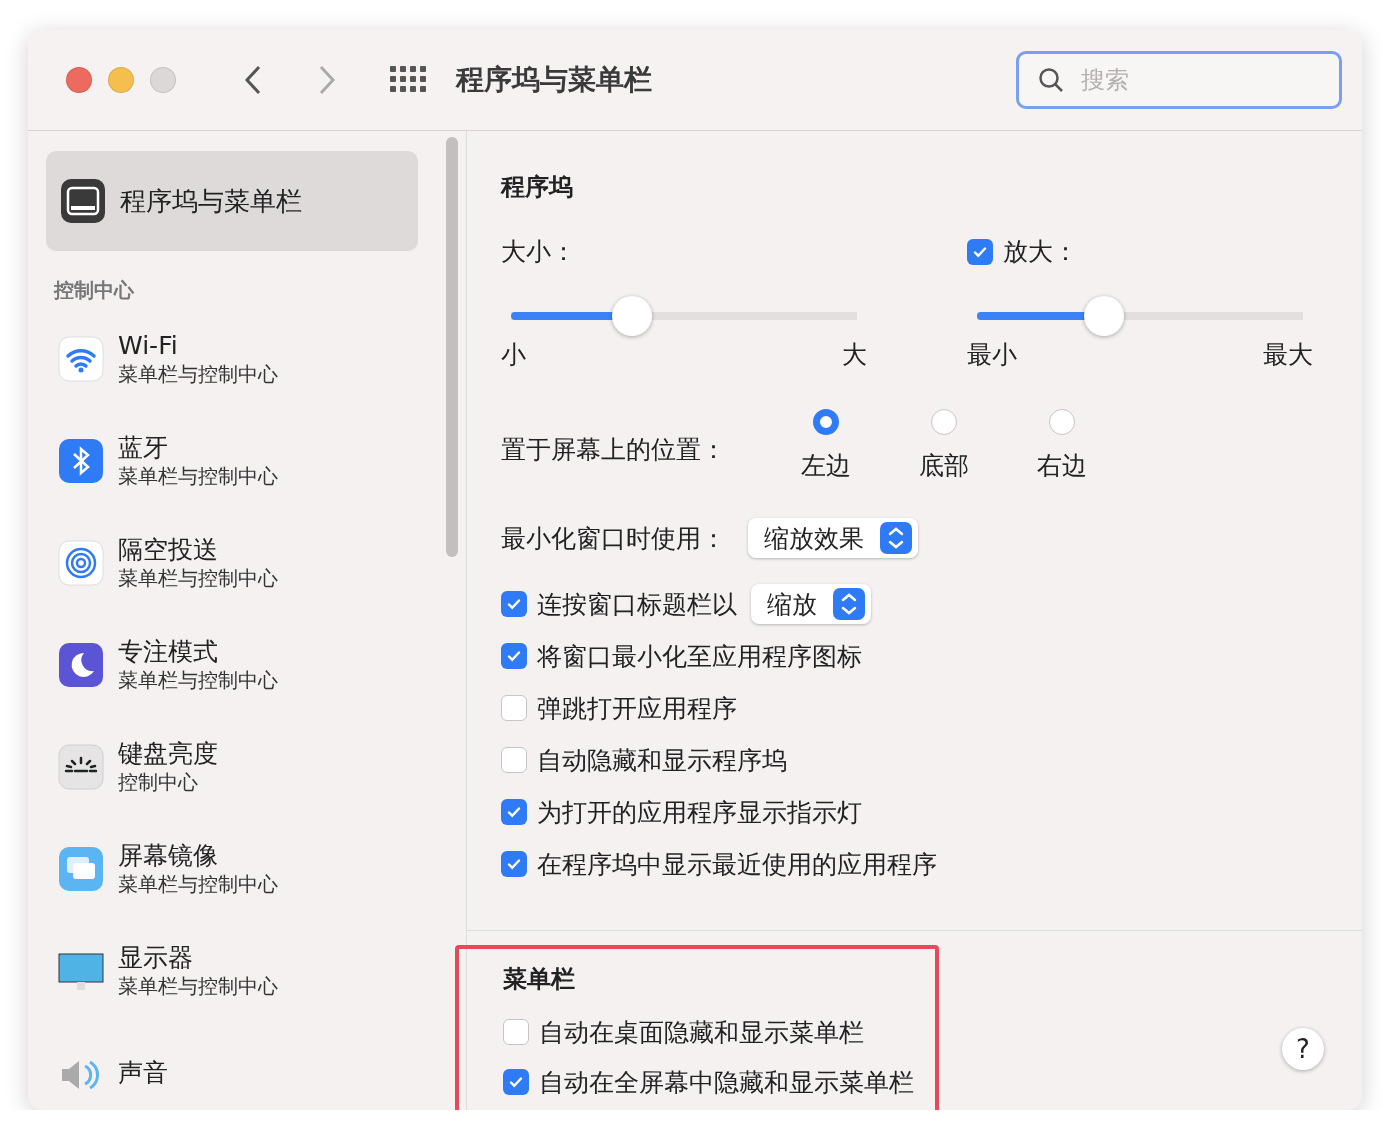 Image resolution: width=1388 pixels, height=1136 pixels. Describe the element at coordinates (539, 252) in the screenshot. I see `slider-label: 大小：` at that location.